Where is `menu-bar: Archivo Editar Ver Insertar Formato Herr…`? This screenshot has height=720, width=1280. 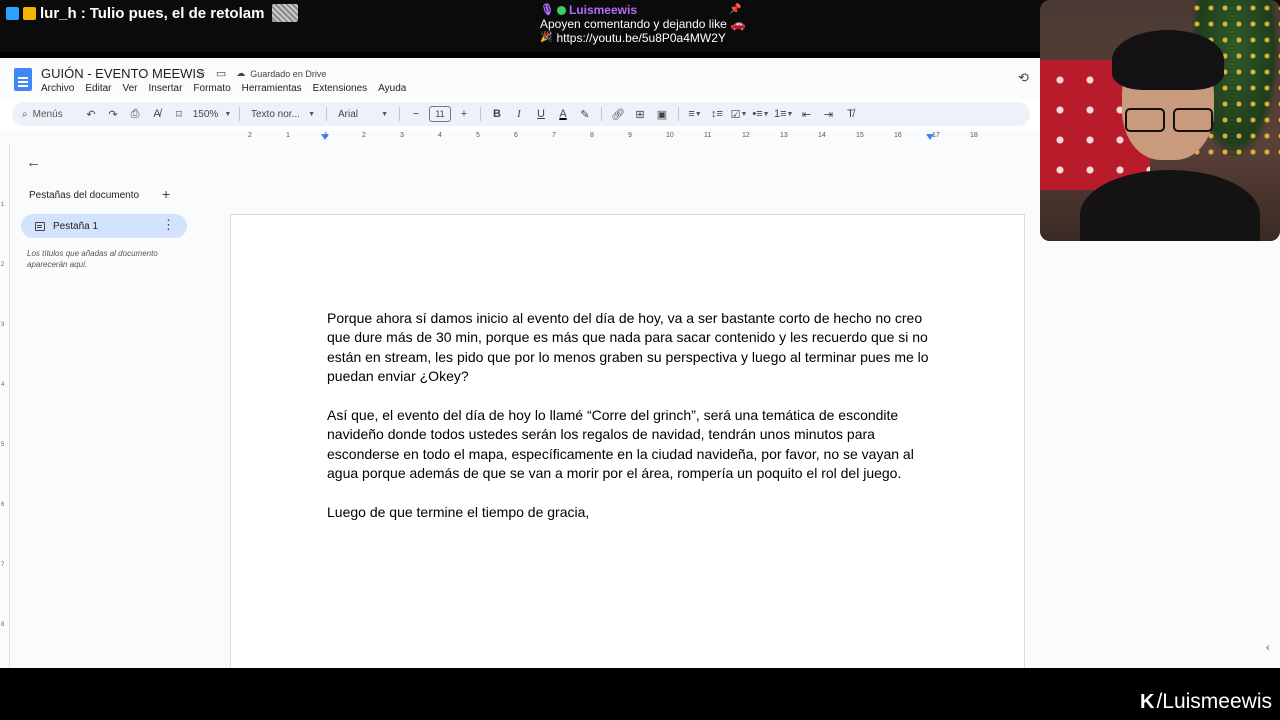
menu-bar: Archivo Editar Ver Insertar Formato Herr… is located at coordinates (223, 88).